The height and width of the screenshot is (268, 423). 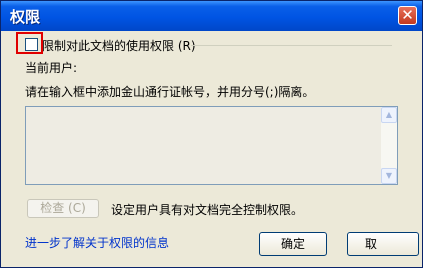 I want to click on help-link: 进一步了解关于权限的信息, so click(x=97, y=242).